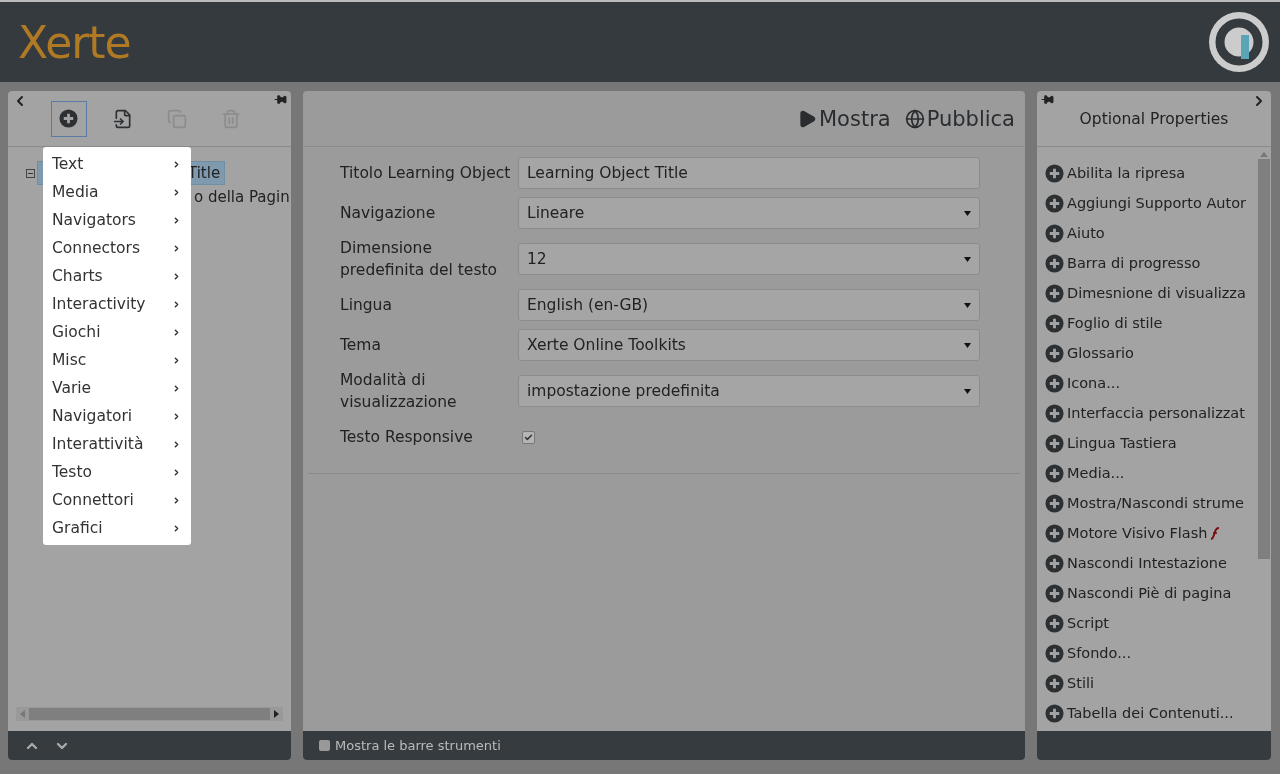 Image resolution: width=1280 pixels, height=774 pixels. Describe the element at coordinates (117, 248) in the screenshot. I see `menu-item: Connectors` at that location.